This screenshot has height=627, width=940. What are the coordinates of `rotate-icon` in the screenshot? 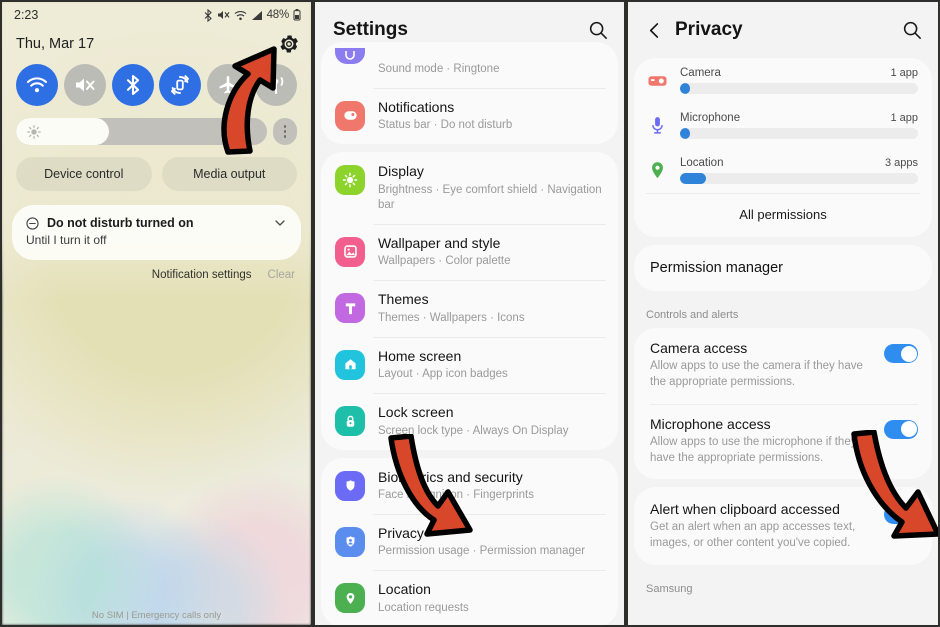 It's located at (180, 85).